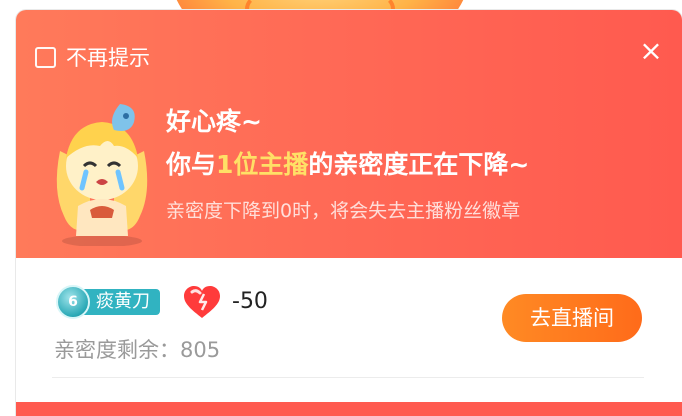 The image size is (682, 416). Describe the element at coordinates (73, 302) in the screenshot. I see `level-badge-icon: 6` at that location.